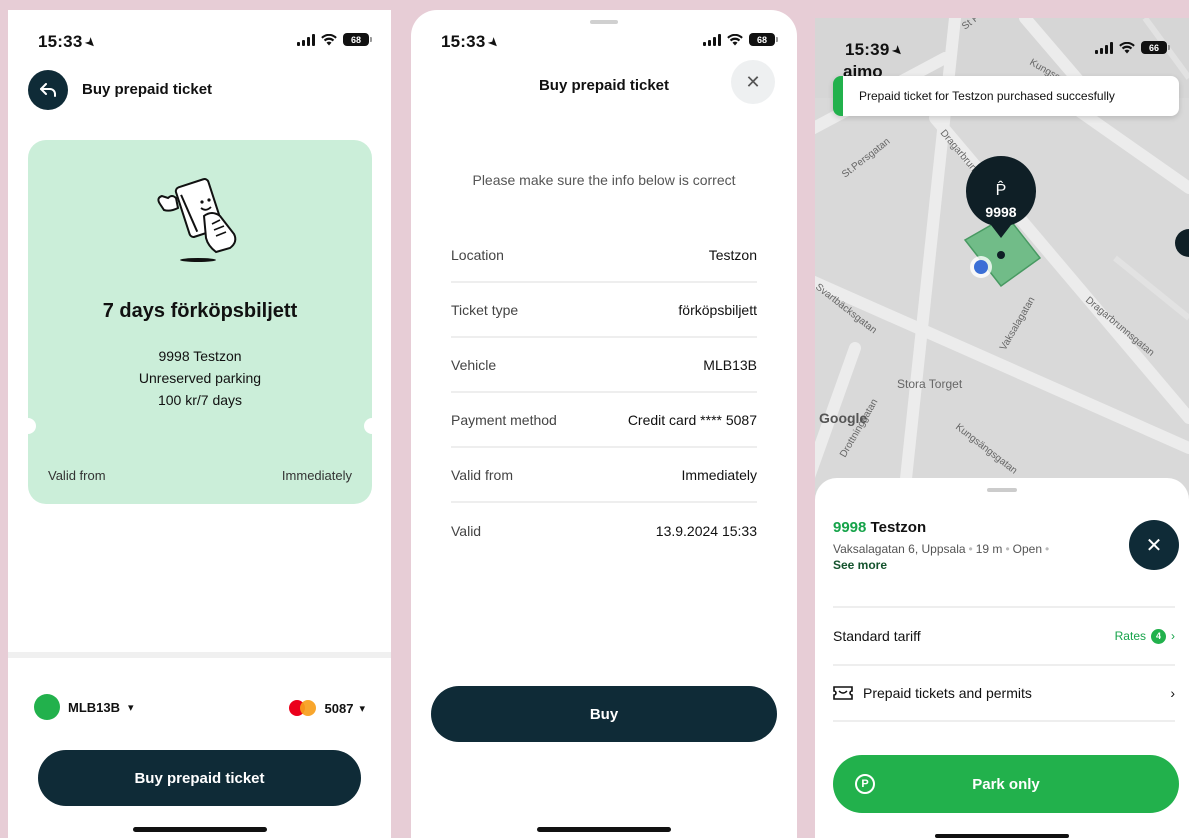  I want to click on ticket-zone: 9998 Testzon, so click(200, 356).